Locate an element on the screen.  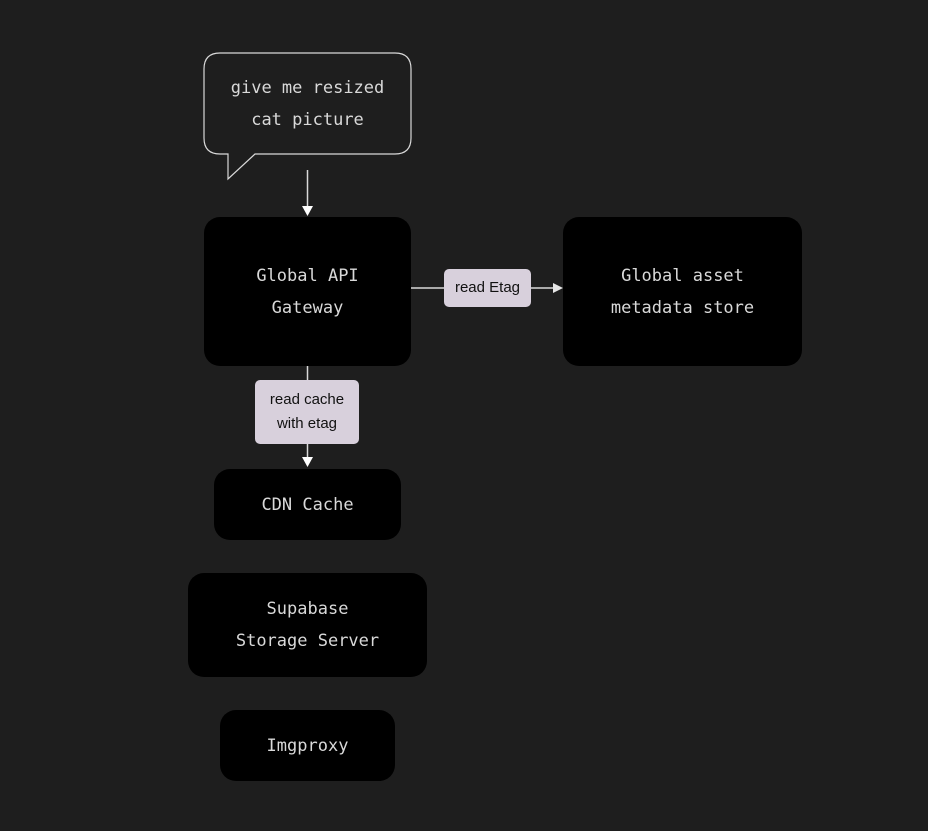
speech-bubble: give me resized cat picture is located at coordinates (307, 103).